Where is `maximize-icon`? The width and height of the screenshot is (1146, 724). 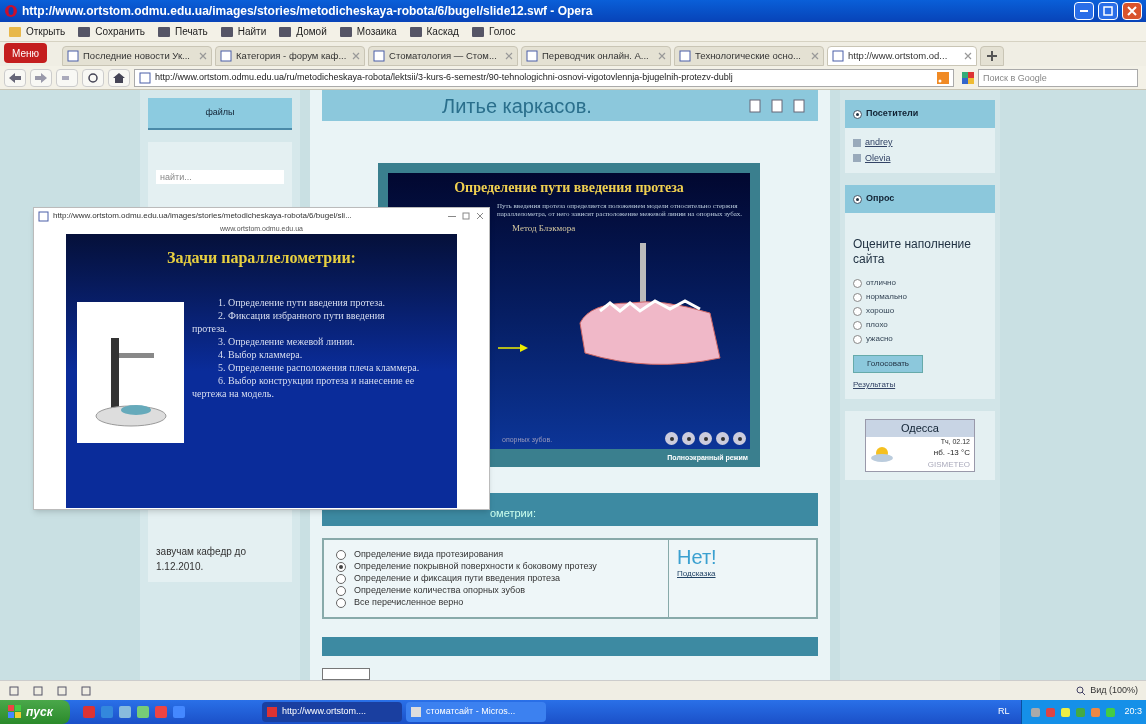 maximize-icon is located at coordinates (1108, 11).